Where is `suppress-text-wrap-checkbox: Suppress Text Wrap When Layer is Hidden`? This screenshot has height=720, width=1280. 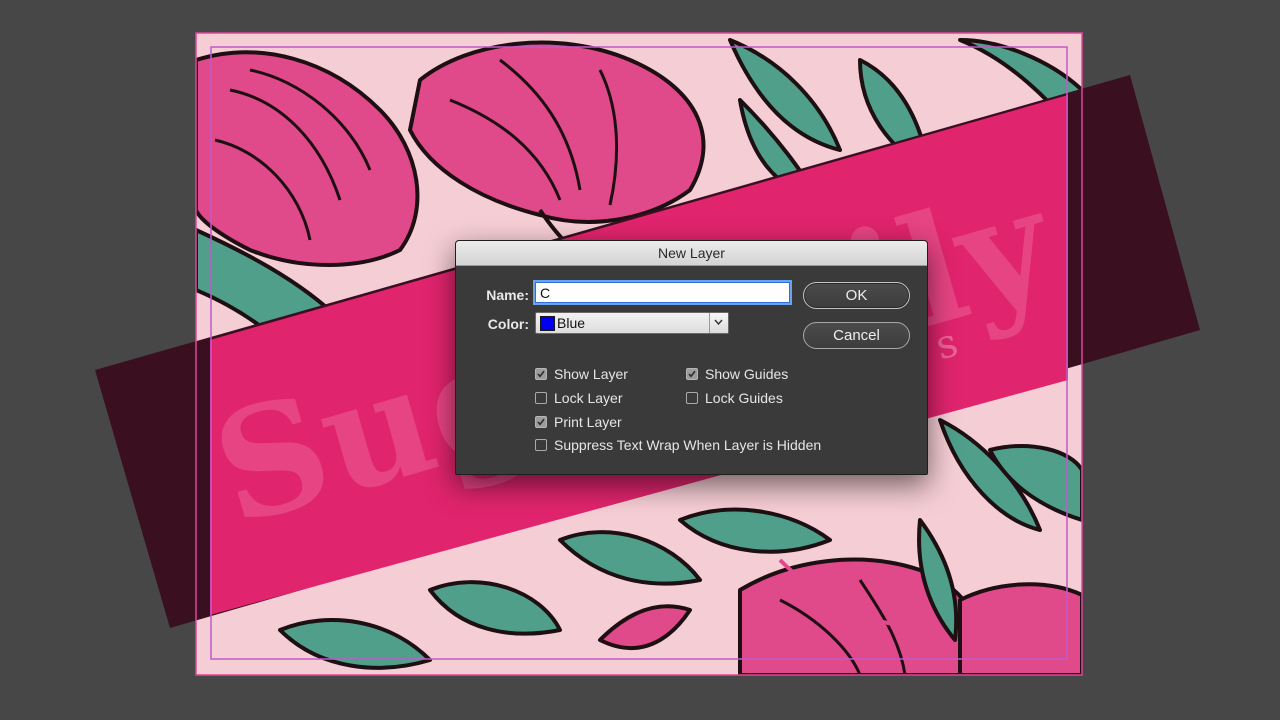
suppress-text-wrap-checkbox: Suppress Text Wrap When Layer is Hidden is located at coordinates (678, 445).